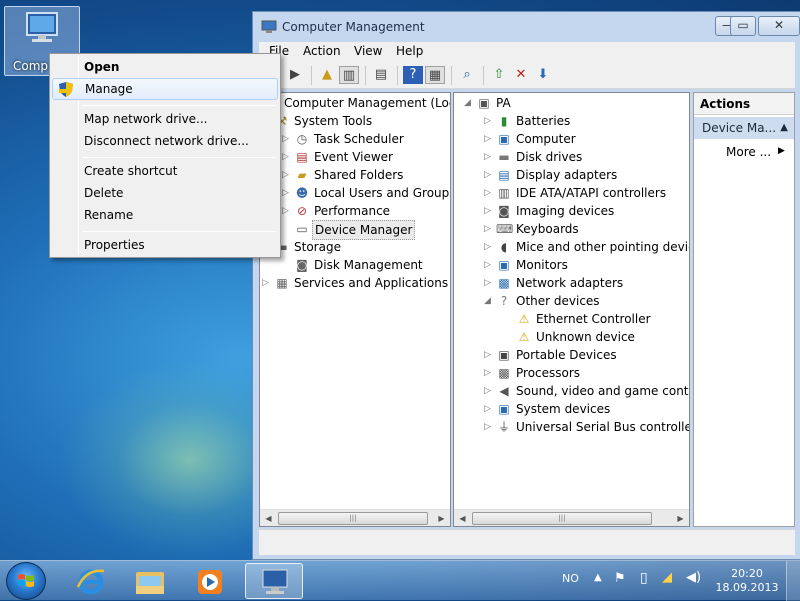  I want to click on menu-item-manage: Manage, so click(165, 89).